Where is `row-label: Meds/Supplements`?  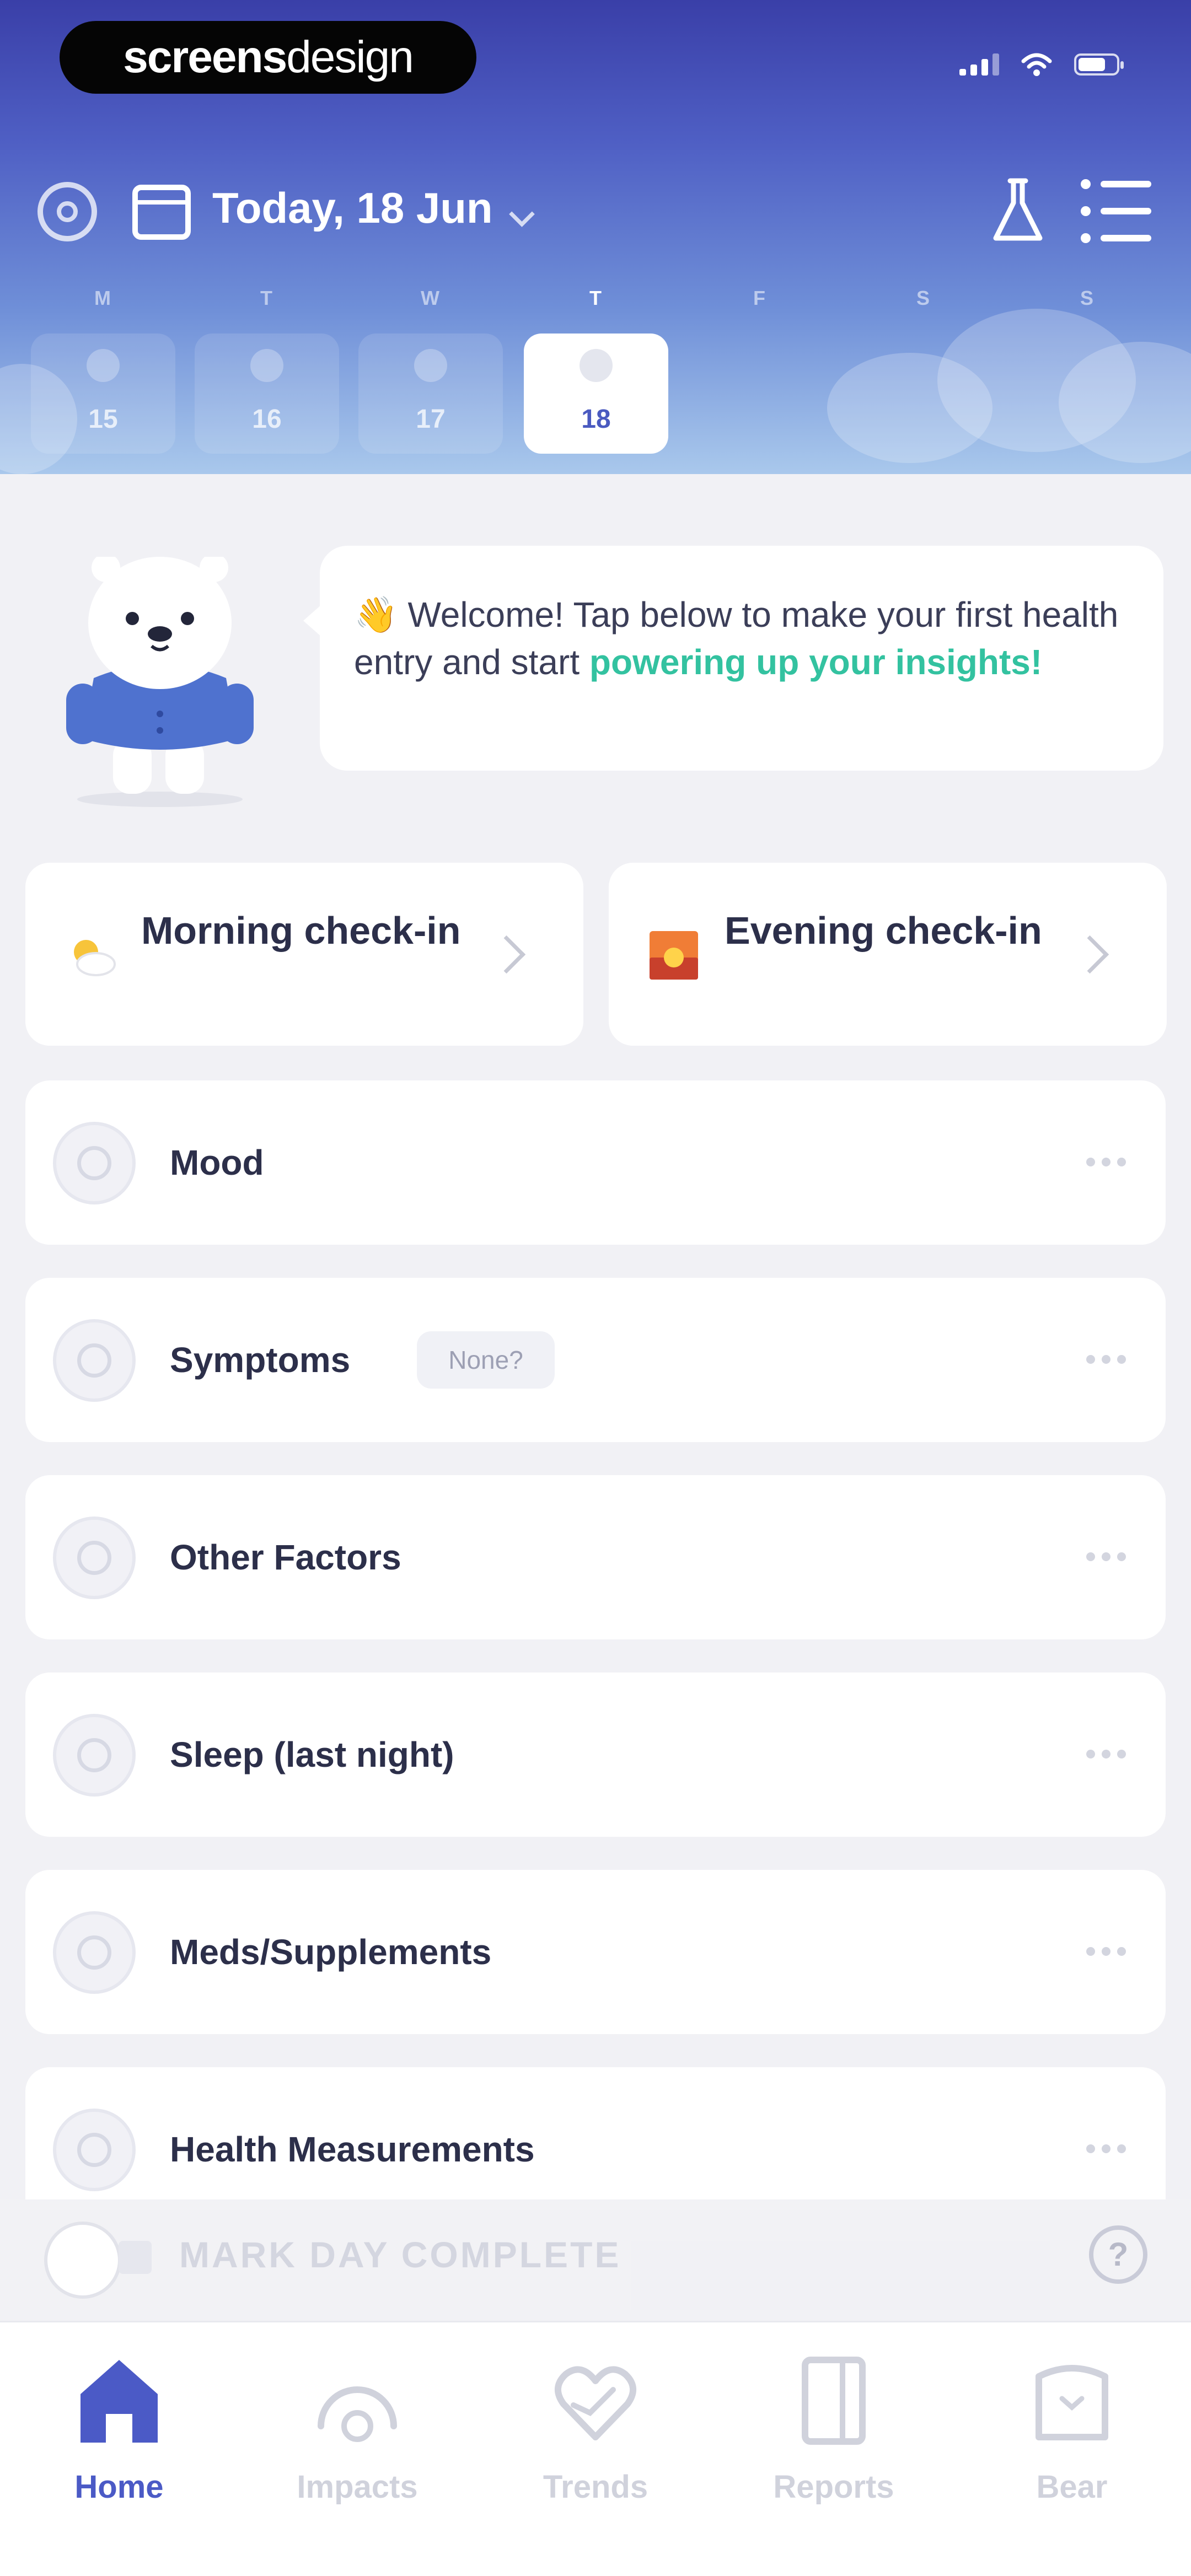
row-label: Meds/Supplements is located at coordinates (331, 1952).